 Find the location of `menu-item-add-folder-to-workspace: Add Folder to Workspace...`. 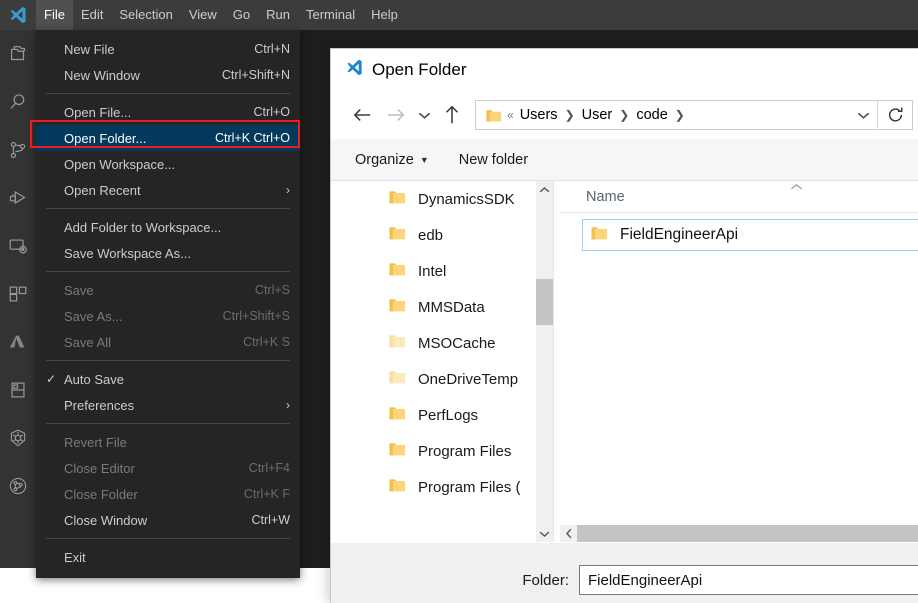

menu-item-add-folder-to-workspace: Add Folder to Workspace... is located at coordinates (168, 227).